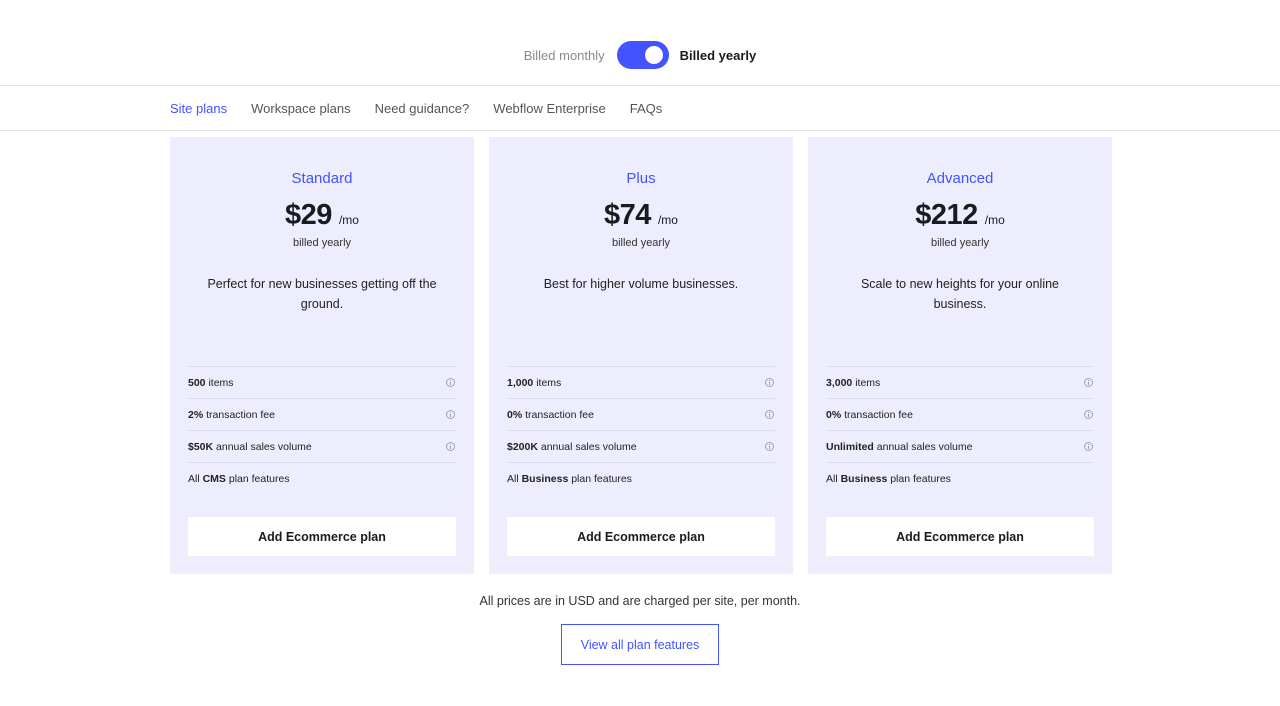  What do you see at coordinates (641, 382) in the screenshot?
I see `feature-row: 1,000 items` at bounding box center [641, 382].